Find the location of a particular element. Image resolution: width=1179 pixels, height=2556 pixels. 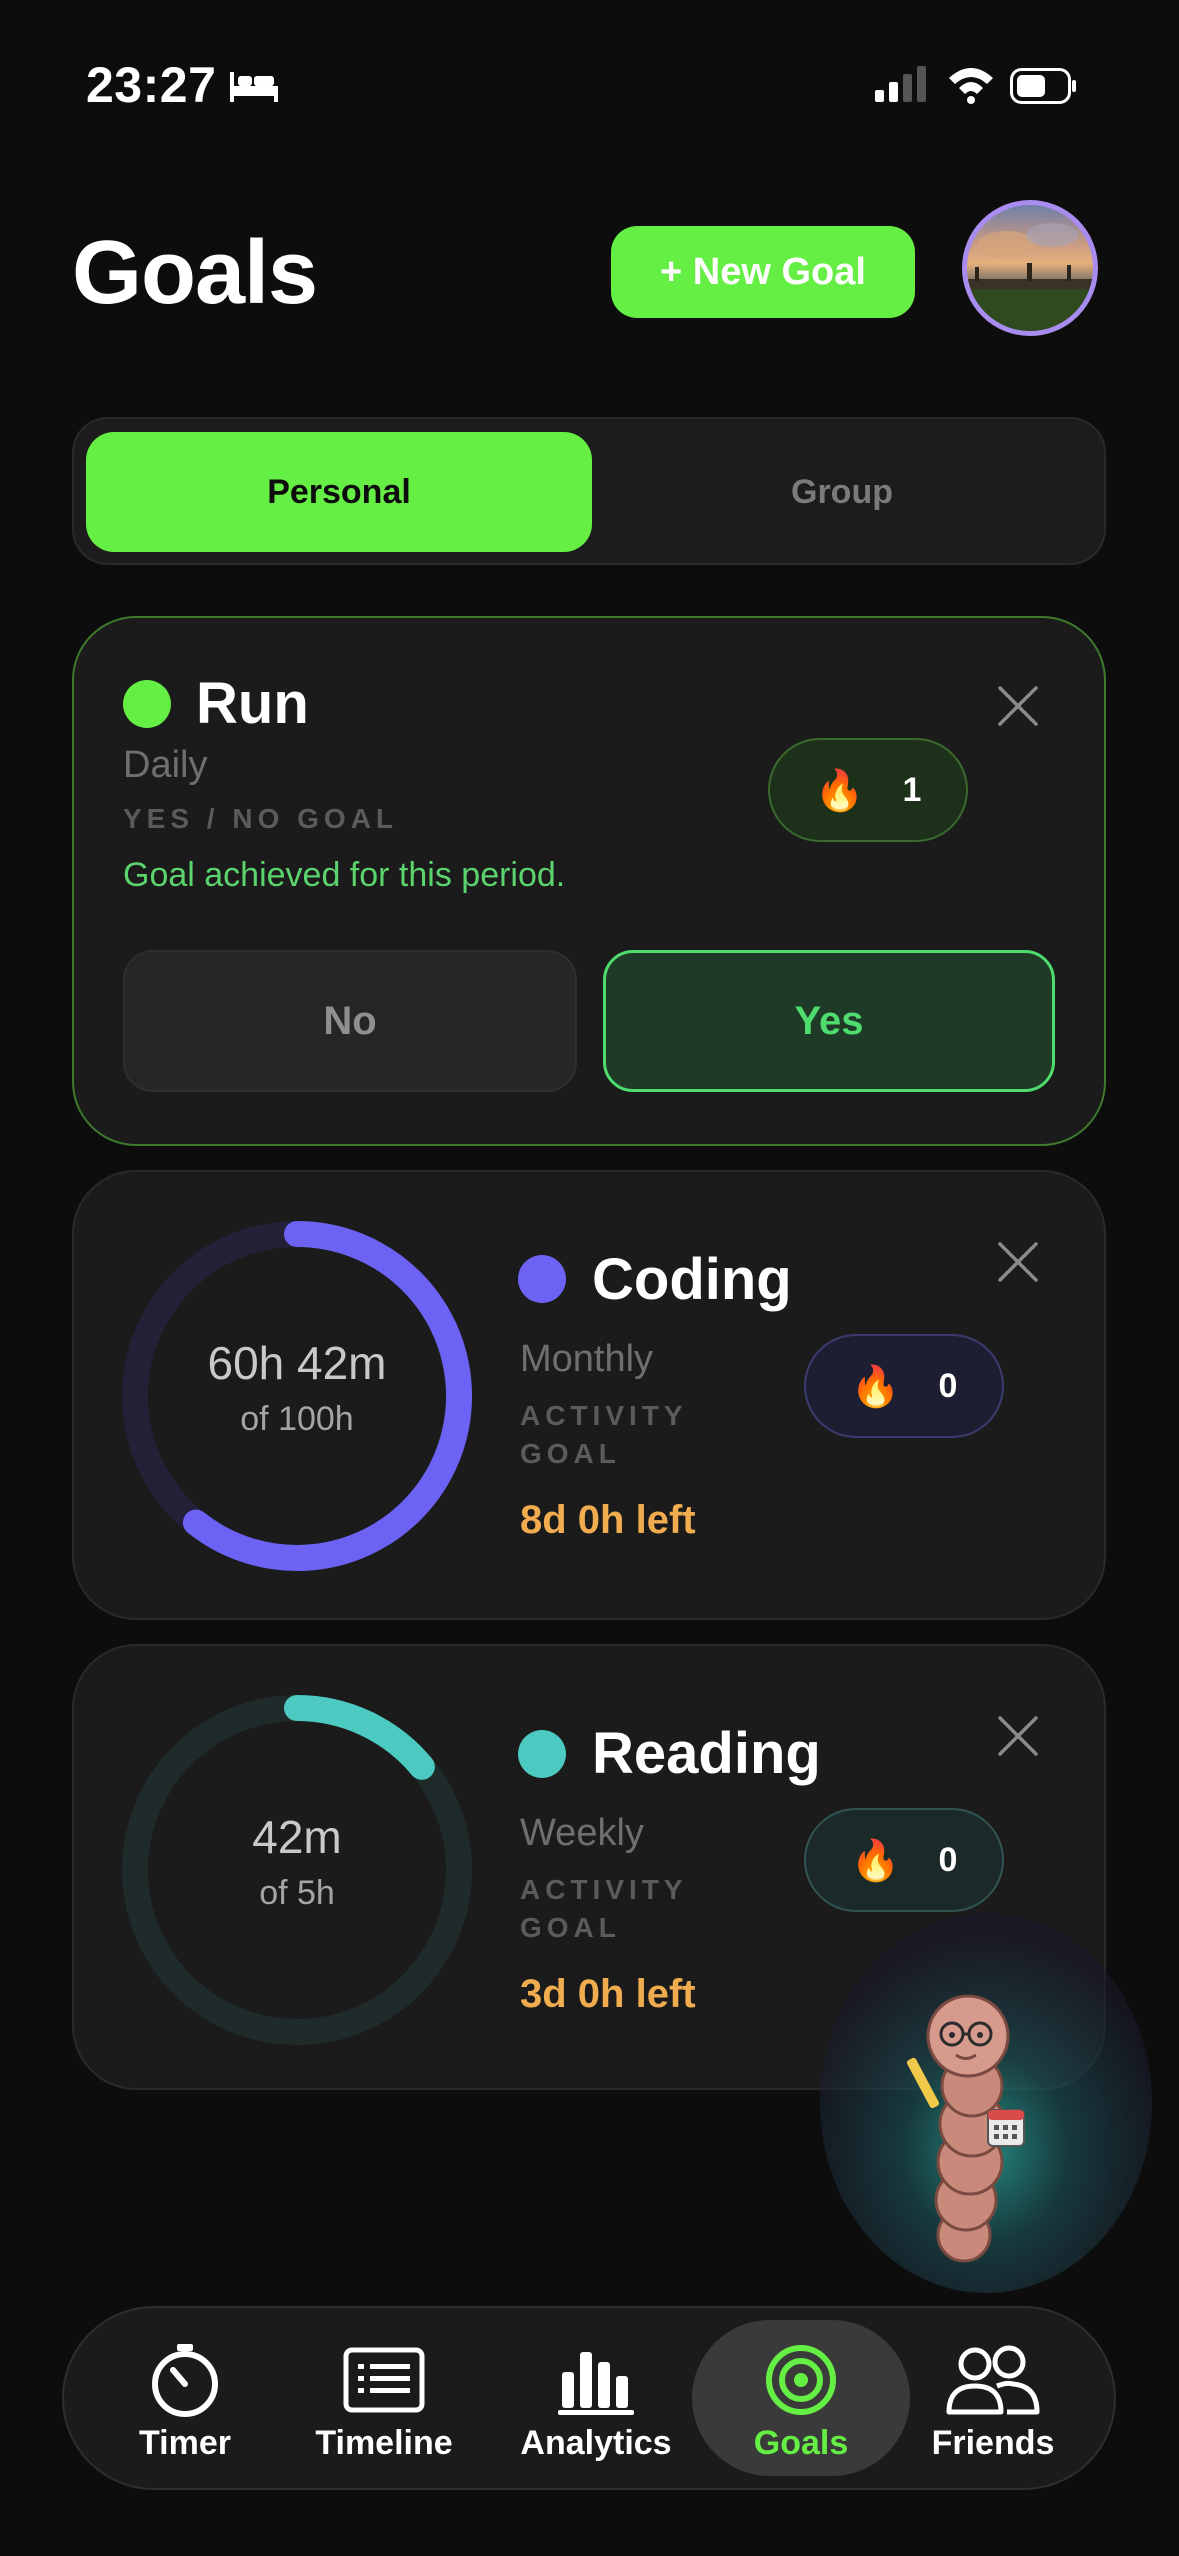

avatar is located at coordinates (1030, 268).